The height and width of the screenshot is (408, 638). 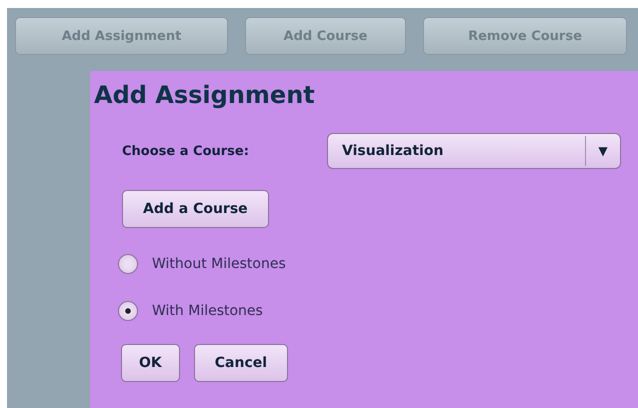 I want to click on course-label: Choose a Course:, so click(x=186, y=151).